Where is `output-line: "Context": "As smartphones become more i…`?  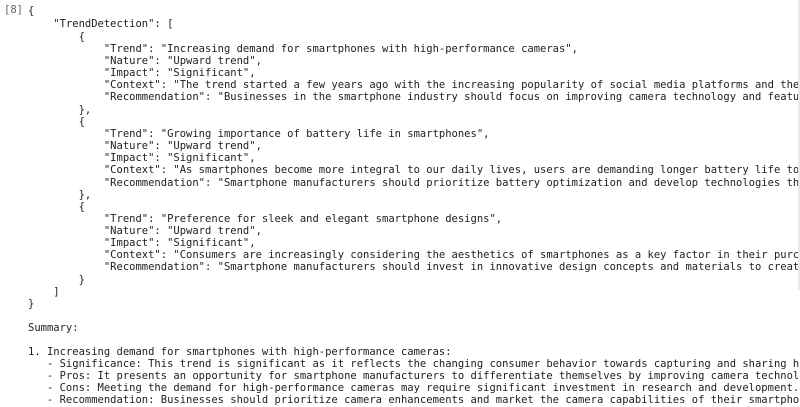 output-line: "Context": "As smartphones become more i… is located at coordinates (451, 170).